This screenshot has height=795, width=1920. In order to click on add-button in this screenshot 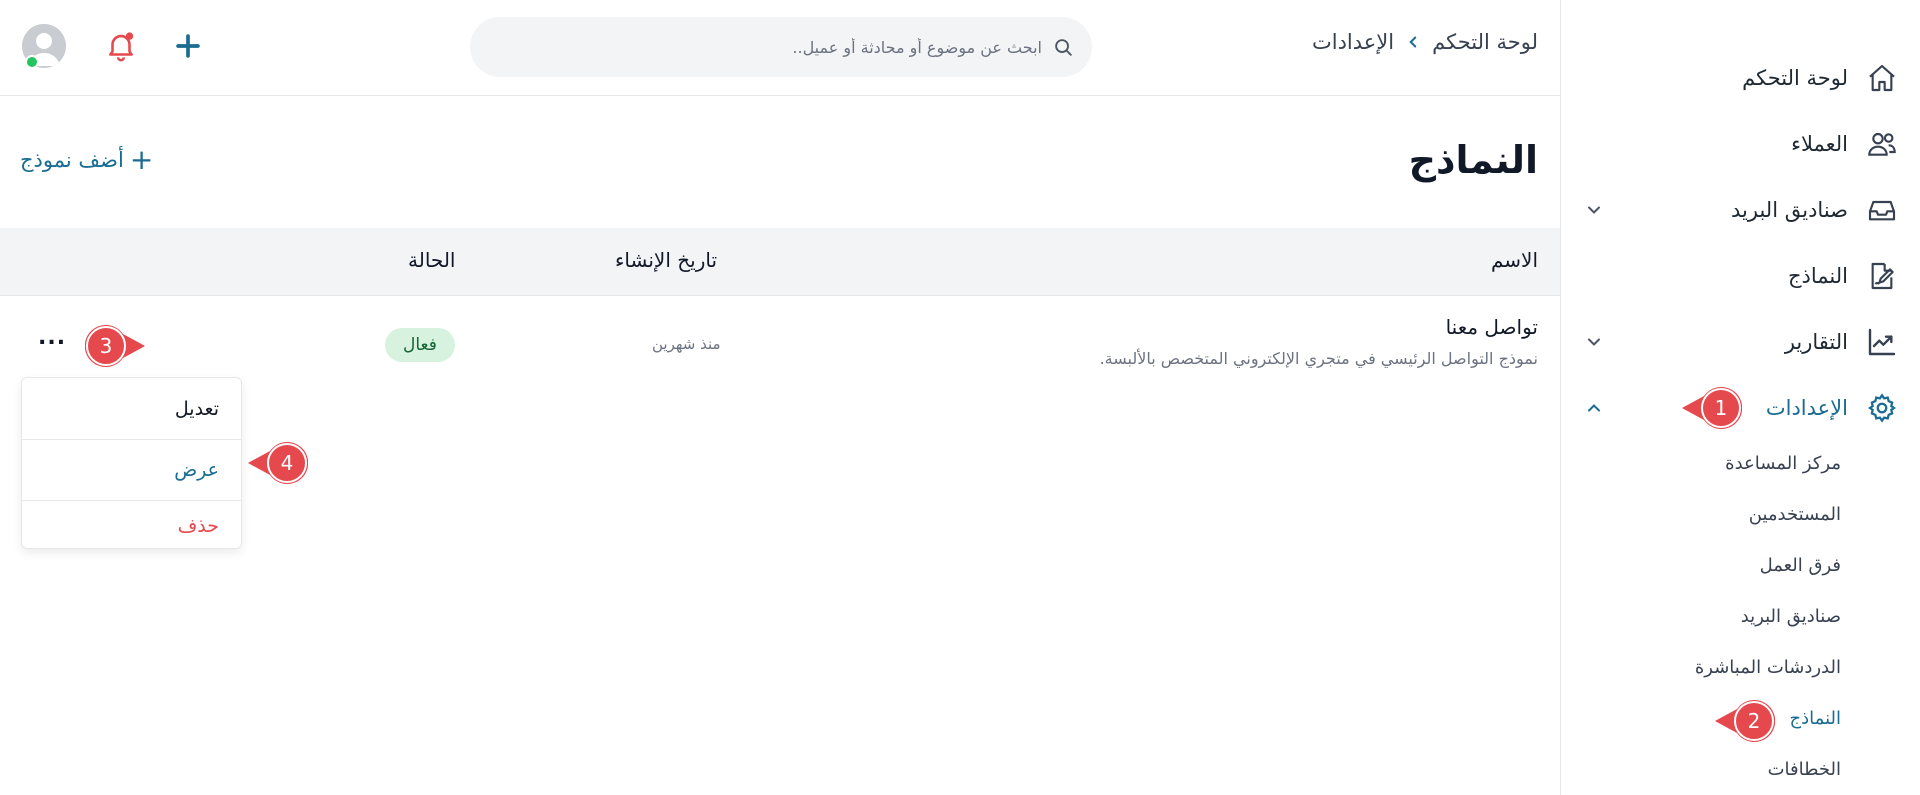, I will do `click(188, 46)`.